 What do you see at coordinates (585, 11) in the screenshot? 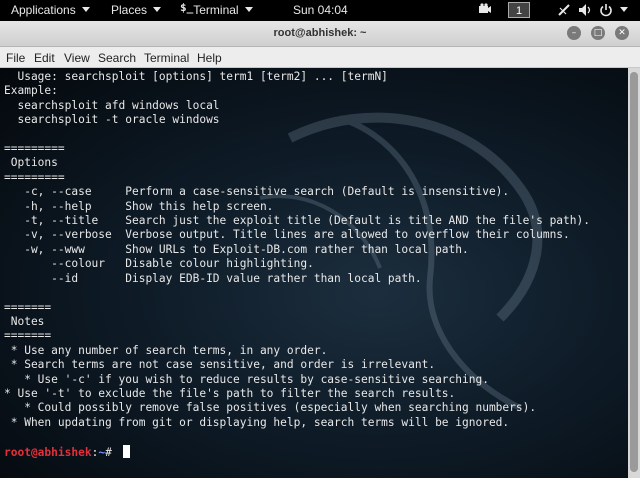
I see `volume-icon` at bounding box center [585, 11].